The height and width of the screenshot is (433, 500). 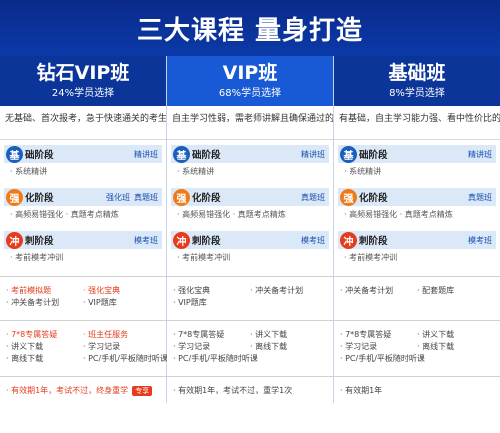 What do you see at coordinates (83, 404) in the screenshot?
I see `validity-section: · 有效期1年，考试不过，终身重学 专享` at bounding box center [83, 404].